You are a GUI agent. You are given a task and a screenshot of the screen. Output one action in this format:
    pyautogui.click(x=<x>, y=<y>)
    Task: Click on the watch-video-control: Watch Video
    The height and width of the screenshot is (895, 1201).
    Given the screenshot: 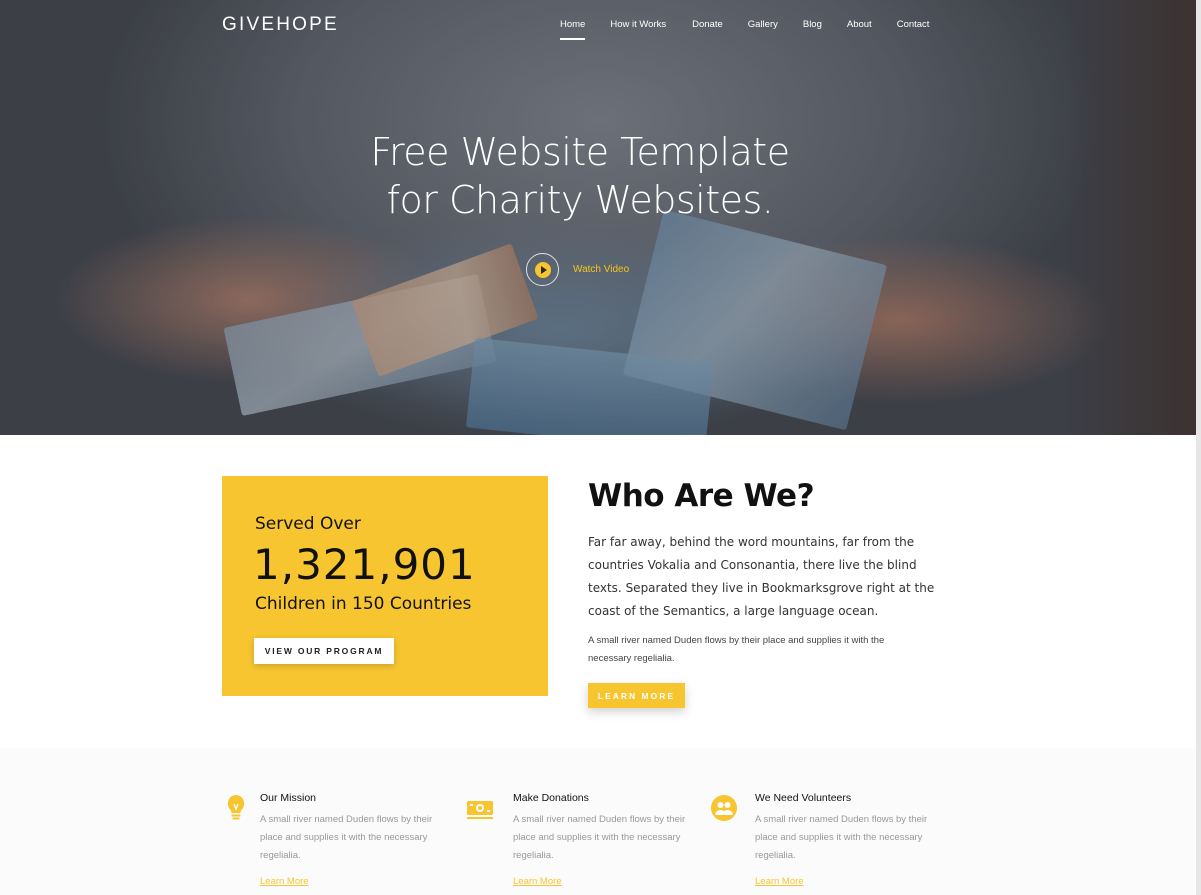 What is the action you would take?
    pyautogui.click(x=577, y=269)
    